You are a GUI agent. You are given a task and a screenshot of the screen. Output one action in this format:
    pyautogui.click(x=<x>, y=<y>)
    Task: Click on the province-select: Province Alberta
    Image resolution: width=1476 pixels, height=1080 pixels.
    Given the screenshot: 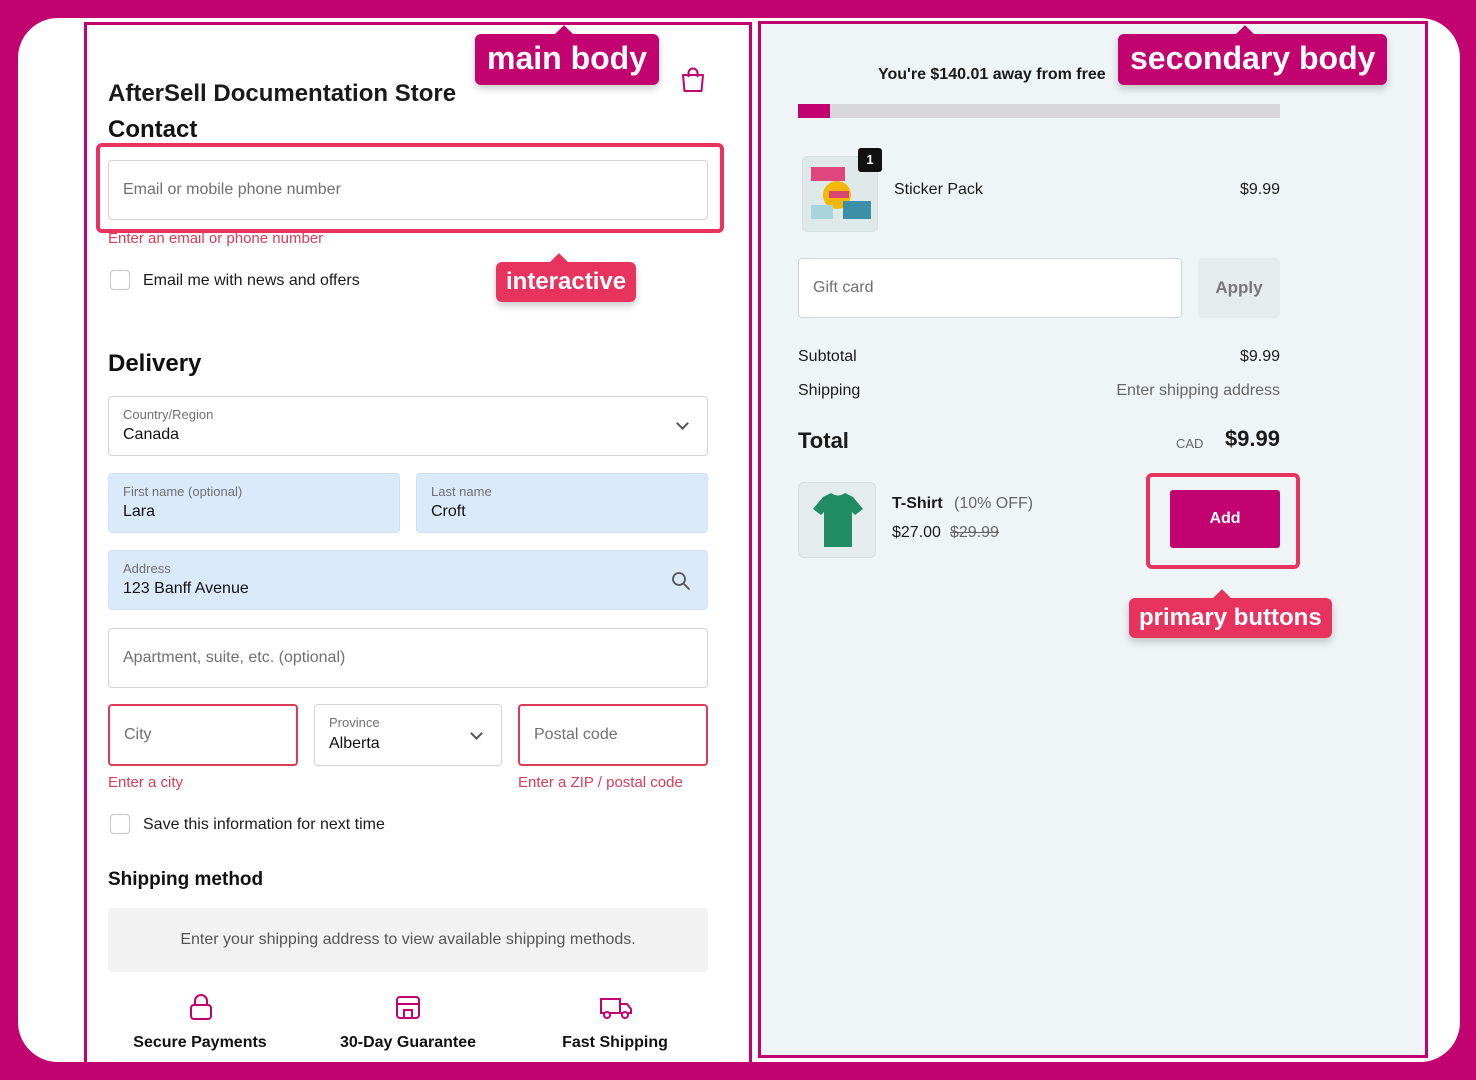 What is the action you would take?
    pyautogui.click(x=408, y=735)
    